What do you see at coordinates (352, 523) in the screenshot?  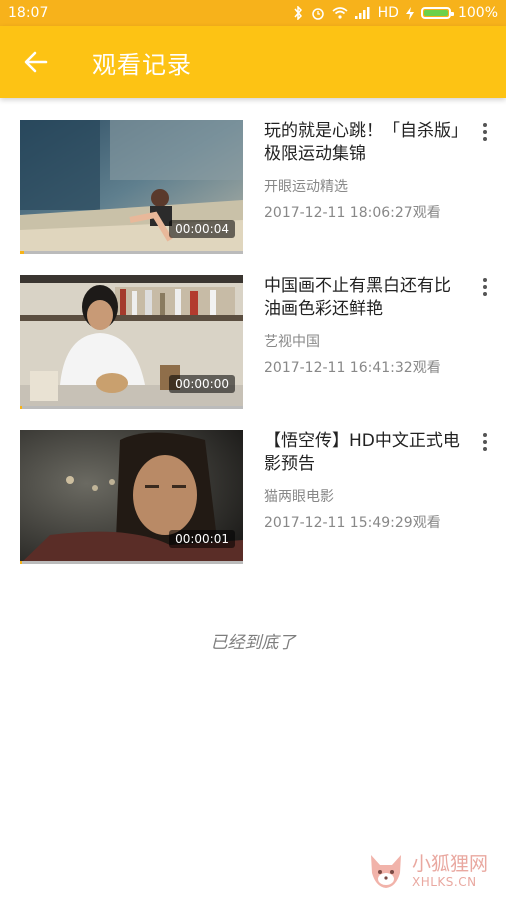 I see `watched-time: 2017-12-11 15:49:29观看` at bounding box center [352, 523].